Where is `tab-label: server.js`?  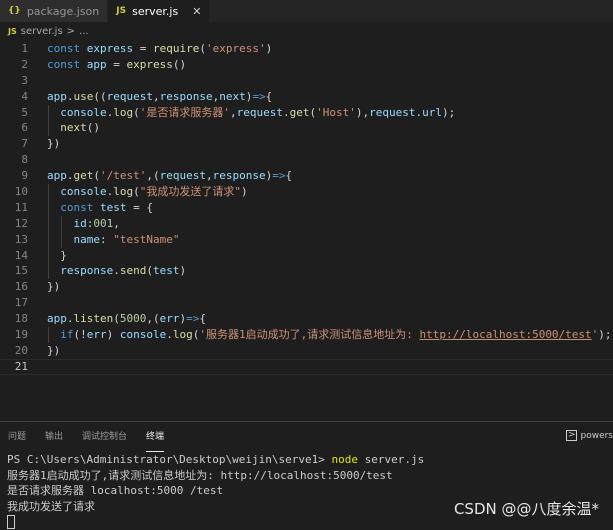
tab-label: server.js is located at coordinates (155, 11).